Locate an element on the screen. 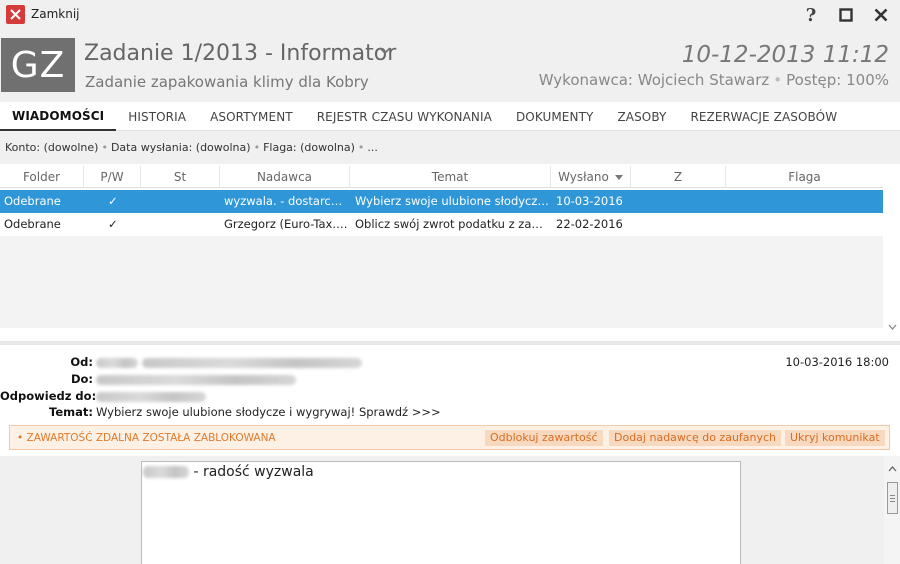  progress-label: Postęp: 100% is located at coordinates (837, 80).